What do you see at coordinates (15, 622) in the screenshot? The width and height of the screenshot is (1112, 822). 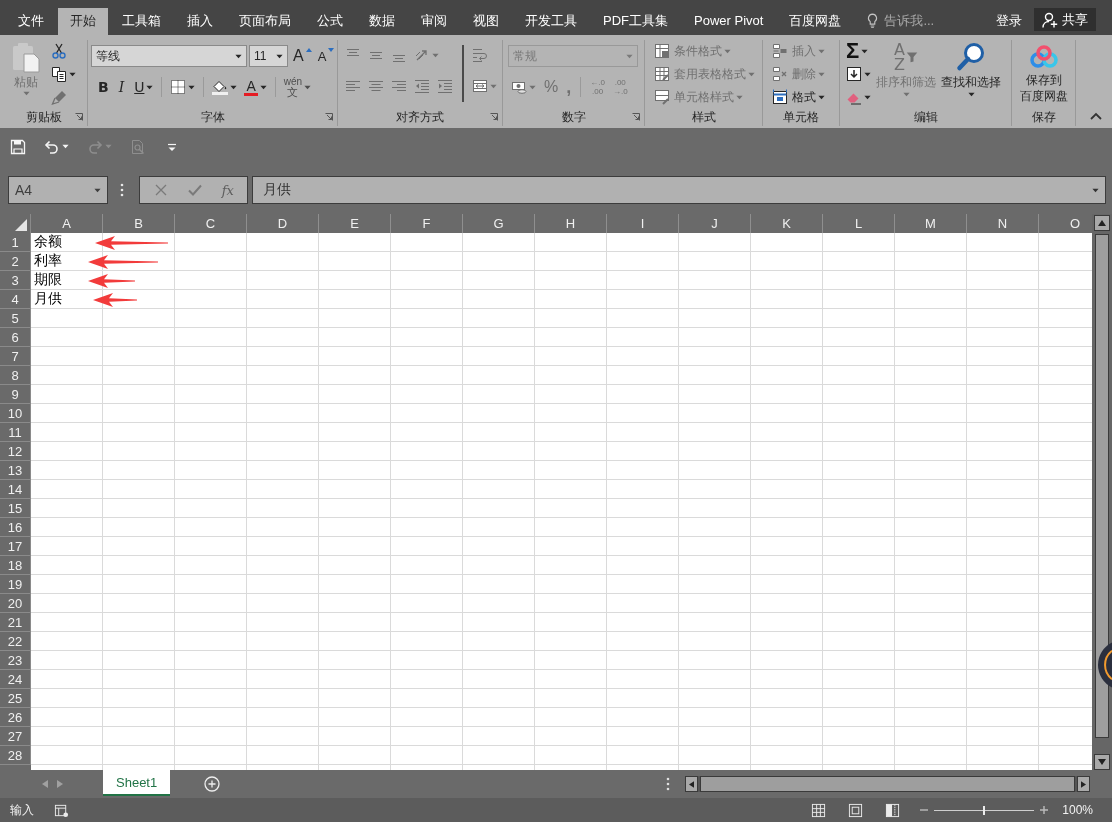 I see `row-header: 21` at bounding box center [15, 622].